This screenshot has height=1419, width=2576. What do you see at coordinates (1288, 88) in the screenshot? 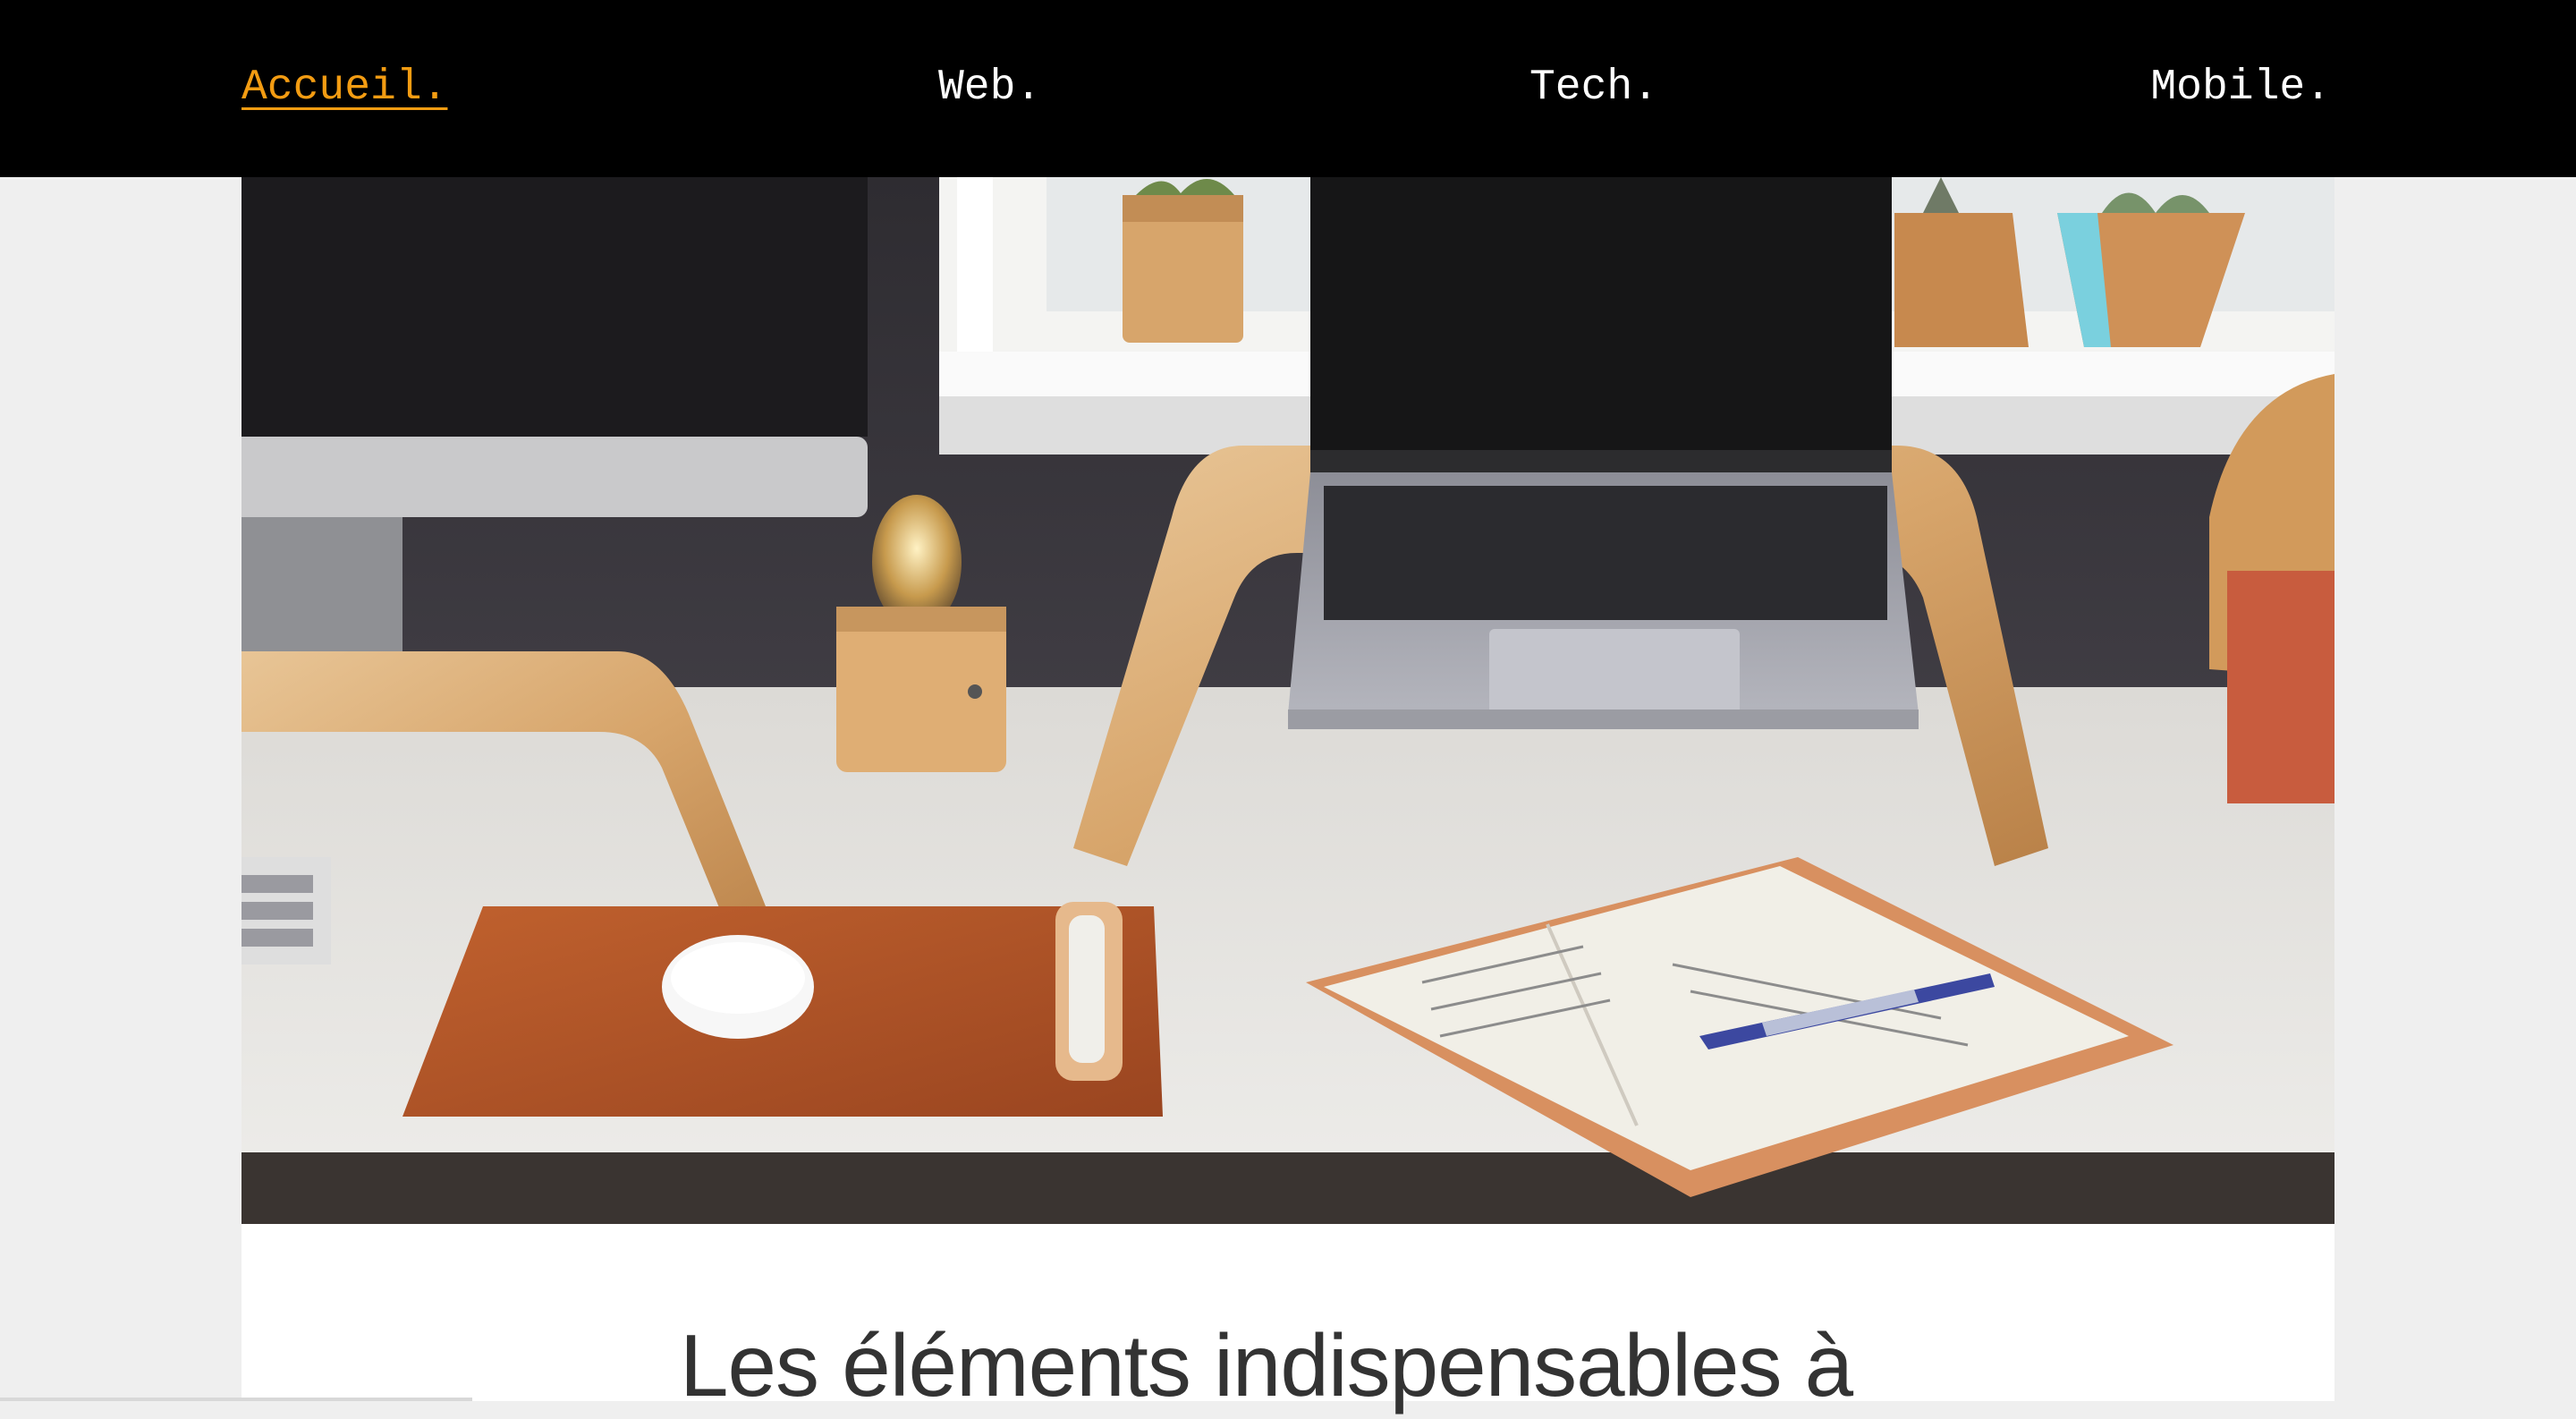
I see `top-navigation: Accueil. Web. Tech. Mobile.` at bounding box center [1288, 88].